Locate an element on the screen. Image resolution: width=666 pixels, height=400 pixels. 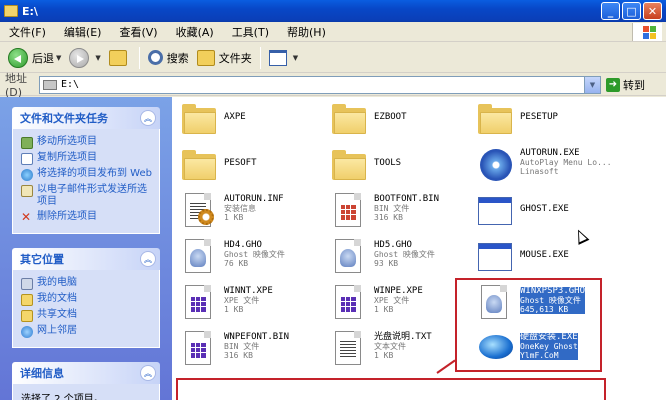
file-type: 安装信息 is located at coordinates (240, 208).